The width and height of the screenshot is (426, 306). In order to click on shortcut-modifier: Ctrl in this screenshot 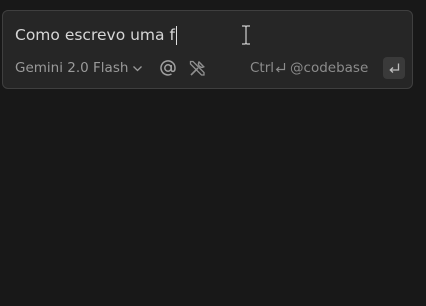, I will do `click(262, 68)`.